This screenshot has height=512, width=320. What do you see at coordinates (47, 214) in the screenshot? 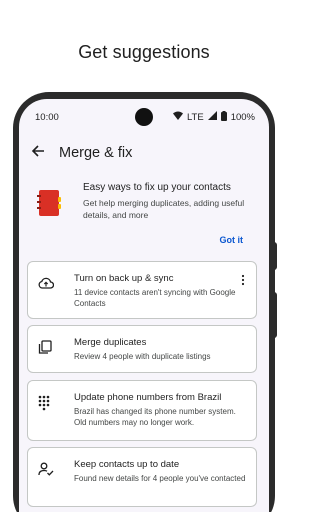
I see `contact-book-illustration` at bounding box center [47, 214].